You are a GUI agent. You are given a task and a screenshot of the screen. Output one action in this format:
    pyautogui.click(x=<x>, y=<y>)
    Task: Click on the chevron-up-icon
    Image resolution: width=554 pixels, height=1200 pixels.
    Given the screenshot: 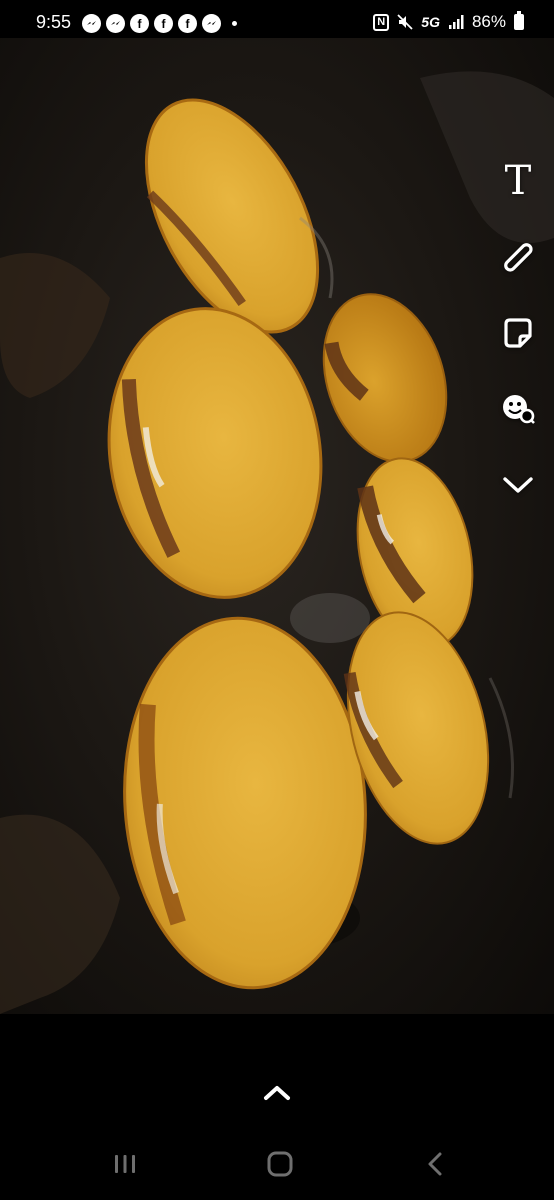 What is the action you would take?
    pyautogui.click(x=277, y=1093)
    